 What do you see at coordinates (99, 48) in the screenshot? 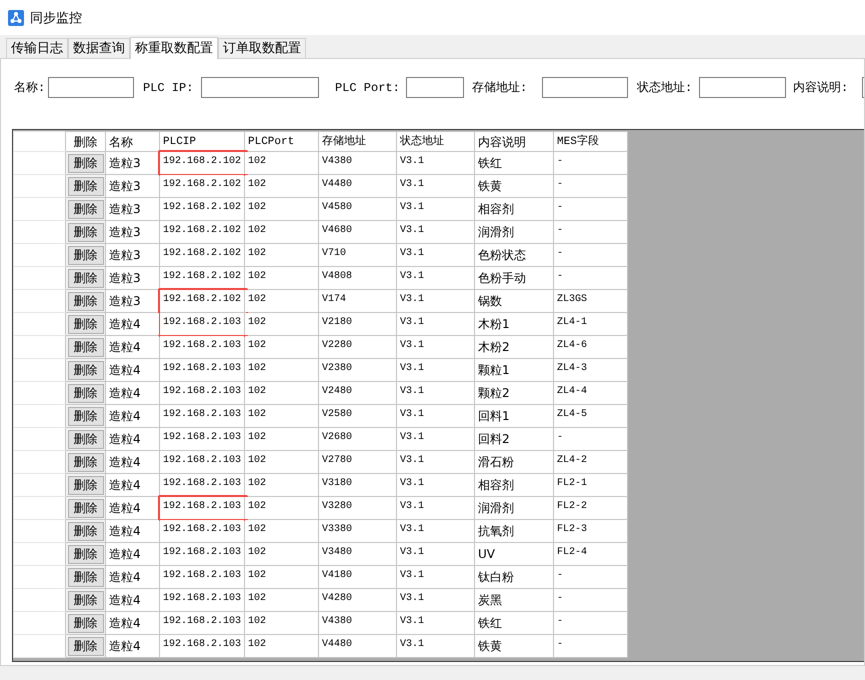
I see `tab: 数据查询` at bounding box center [99, 48].